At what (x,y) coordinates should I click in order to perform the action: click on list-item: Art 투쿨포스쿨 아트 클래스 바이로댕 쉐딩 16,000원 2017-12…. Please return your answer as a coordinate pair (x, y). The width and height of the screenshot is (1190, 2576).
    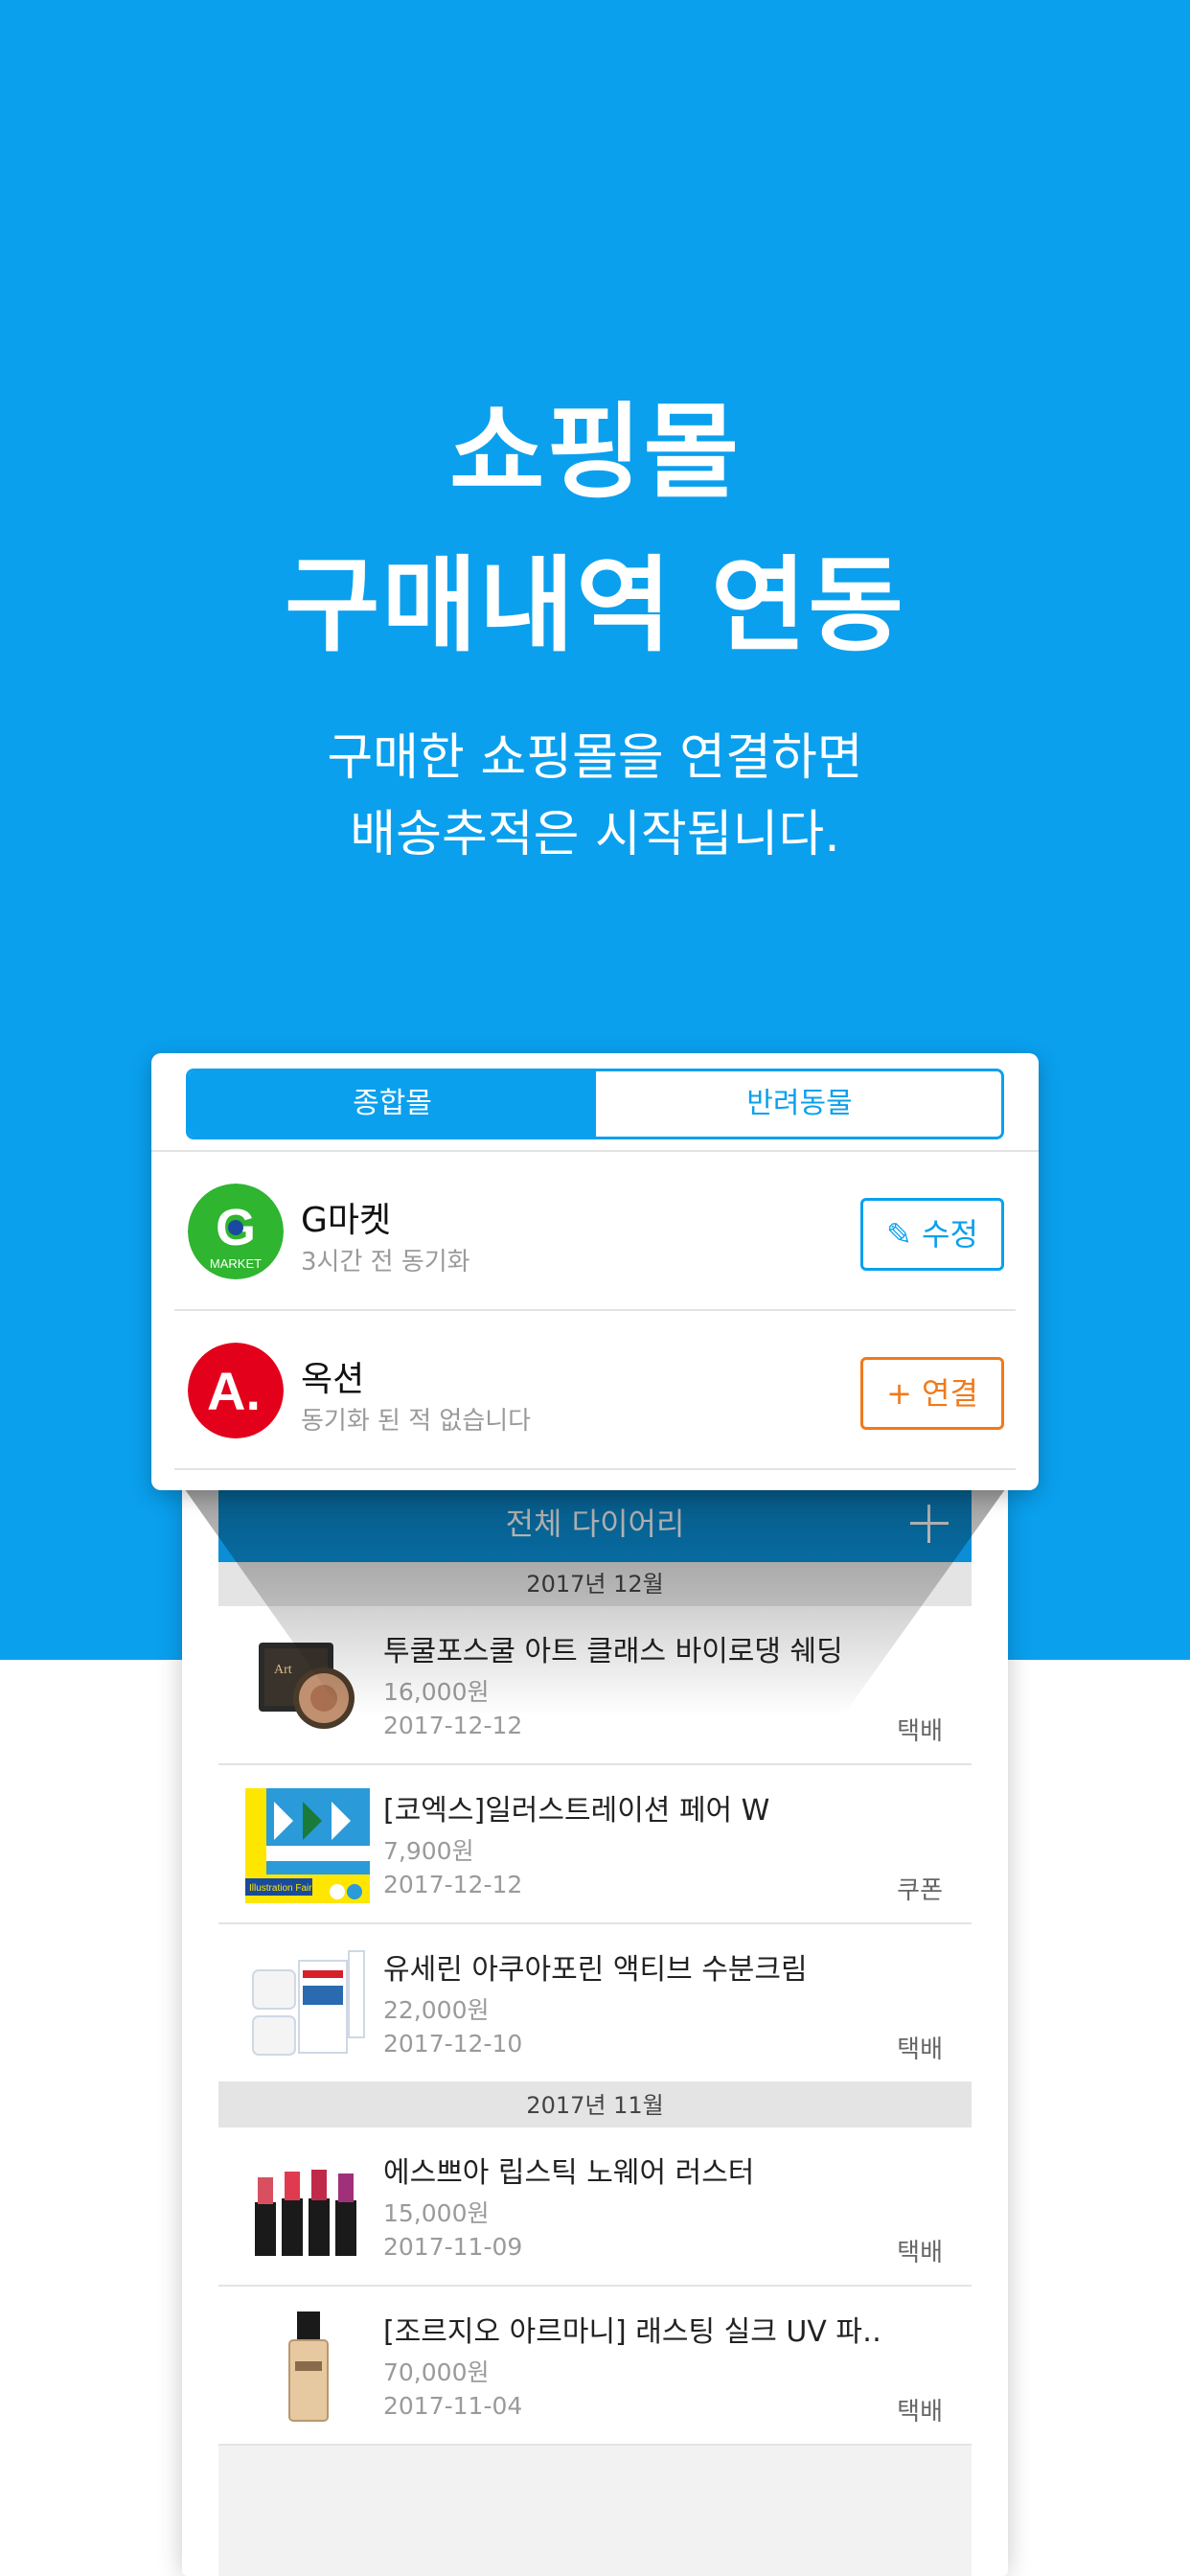
    Looking at the image, I should click on (595, 1685).